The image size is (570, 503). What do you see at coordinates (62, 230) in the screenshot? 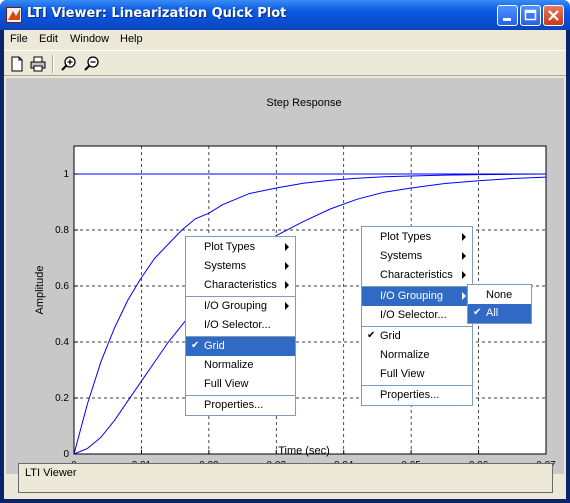
I see `y-tick-label: 0.8` at bounding box center [62, 230].